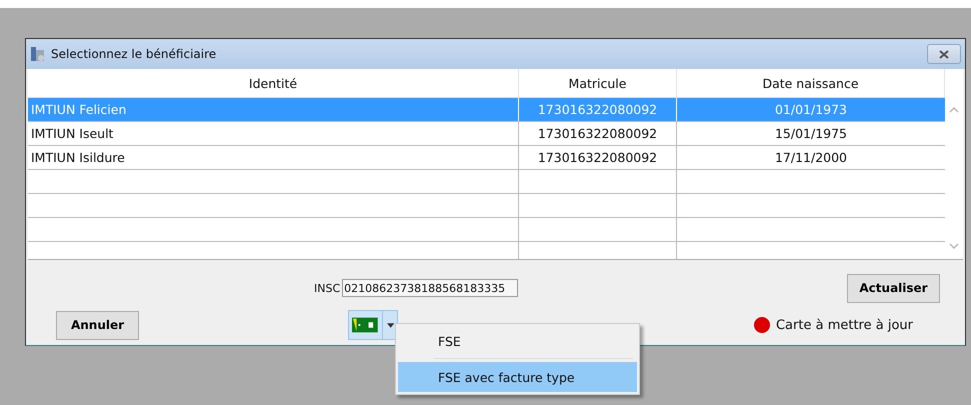  I want to click on insc-field: 02108623738188568183335, so click(430, 288).